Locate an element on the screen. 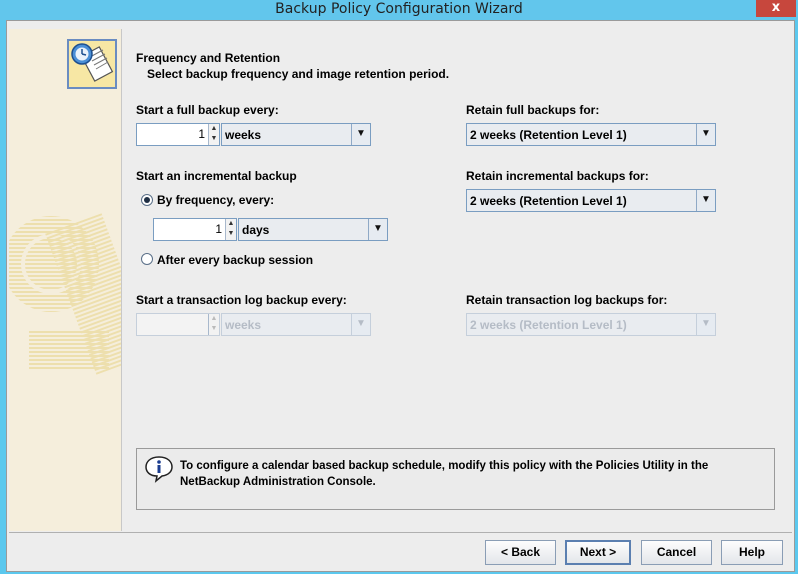 The width and height of the screenshot is (798, 574). after-session-label: After every backup session is located at coordinates (235, 260).